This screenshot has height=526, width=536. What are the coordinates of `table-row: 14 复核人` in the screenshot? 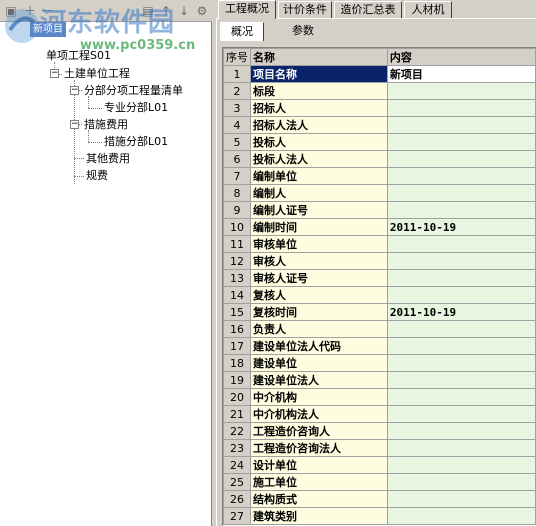 It's located at (379, 295).